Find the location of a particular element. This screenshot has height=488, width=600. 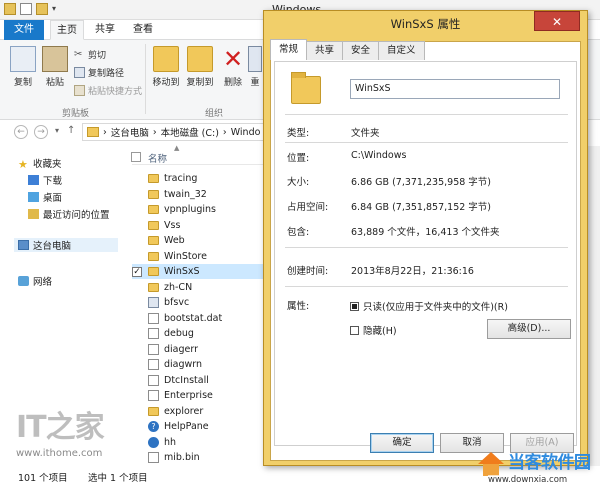

address-bar: › 这台电脑 › 本地磁盘 (C:) › Windo is located at coordinates (174, 132).